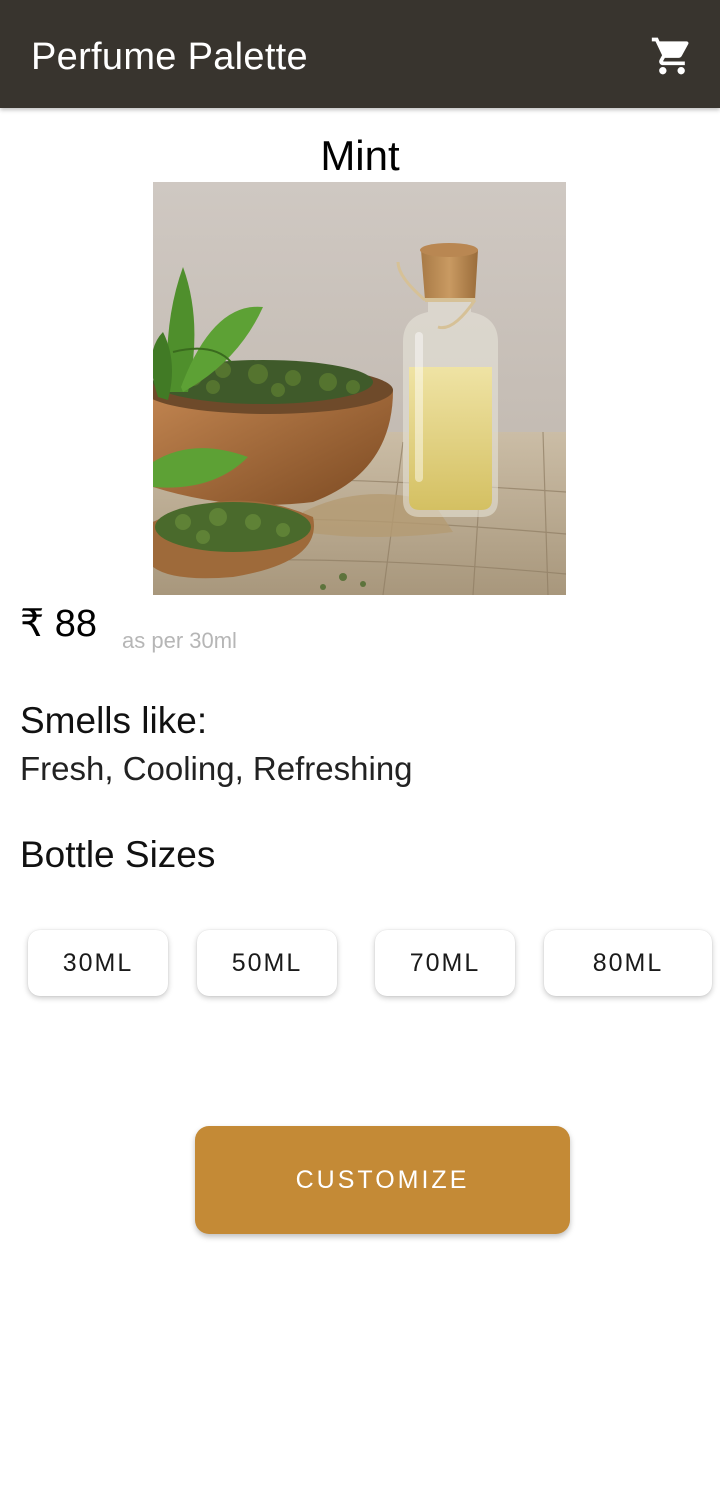 The width and height of the screenshot is (720, 1491). I want to click on bottle-sizes-heading: Bottle Sizes, so click(118, 854).